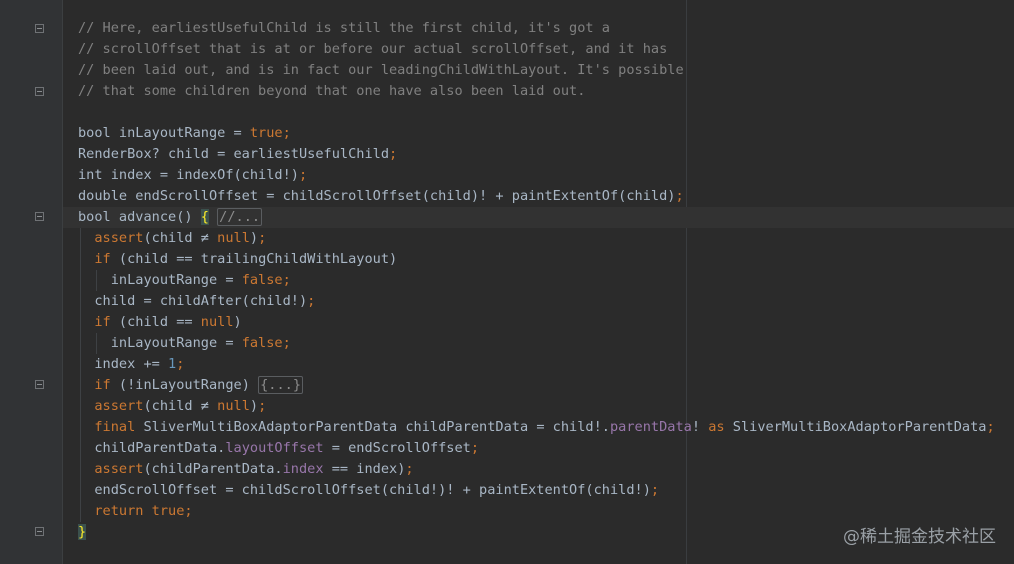  What do you see at coordinates (31, 282) in the screenshot?
I see `editor-gutter` at bounding box center [31, 282].